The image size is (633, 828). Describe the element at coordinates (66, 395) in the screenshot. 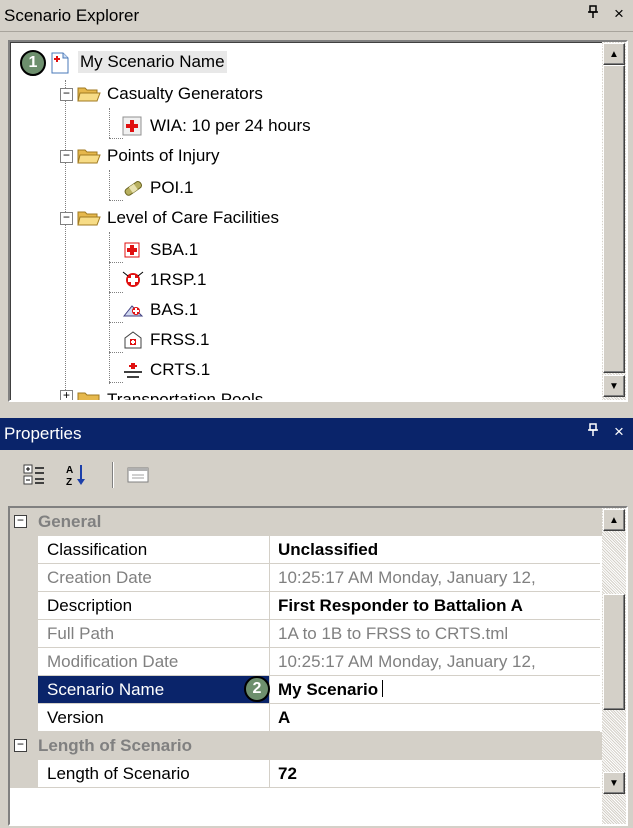

I see `expand-icon: +` at that location.